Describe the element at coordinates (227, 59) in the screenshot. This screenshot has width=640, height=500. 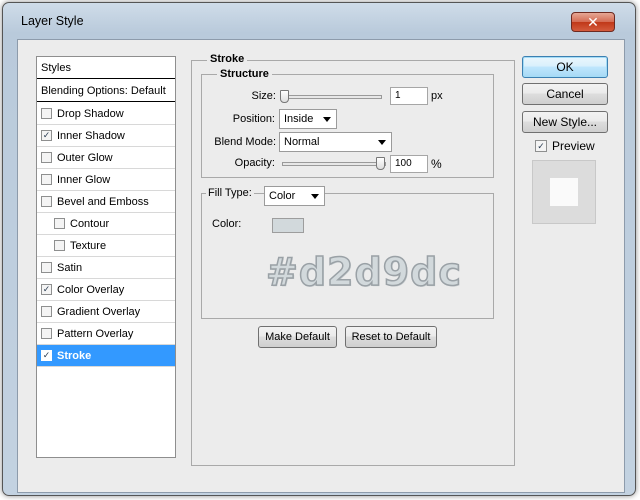
I see `stroke-group-title: Stroke` at that location.